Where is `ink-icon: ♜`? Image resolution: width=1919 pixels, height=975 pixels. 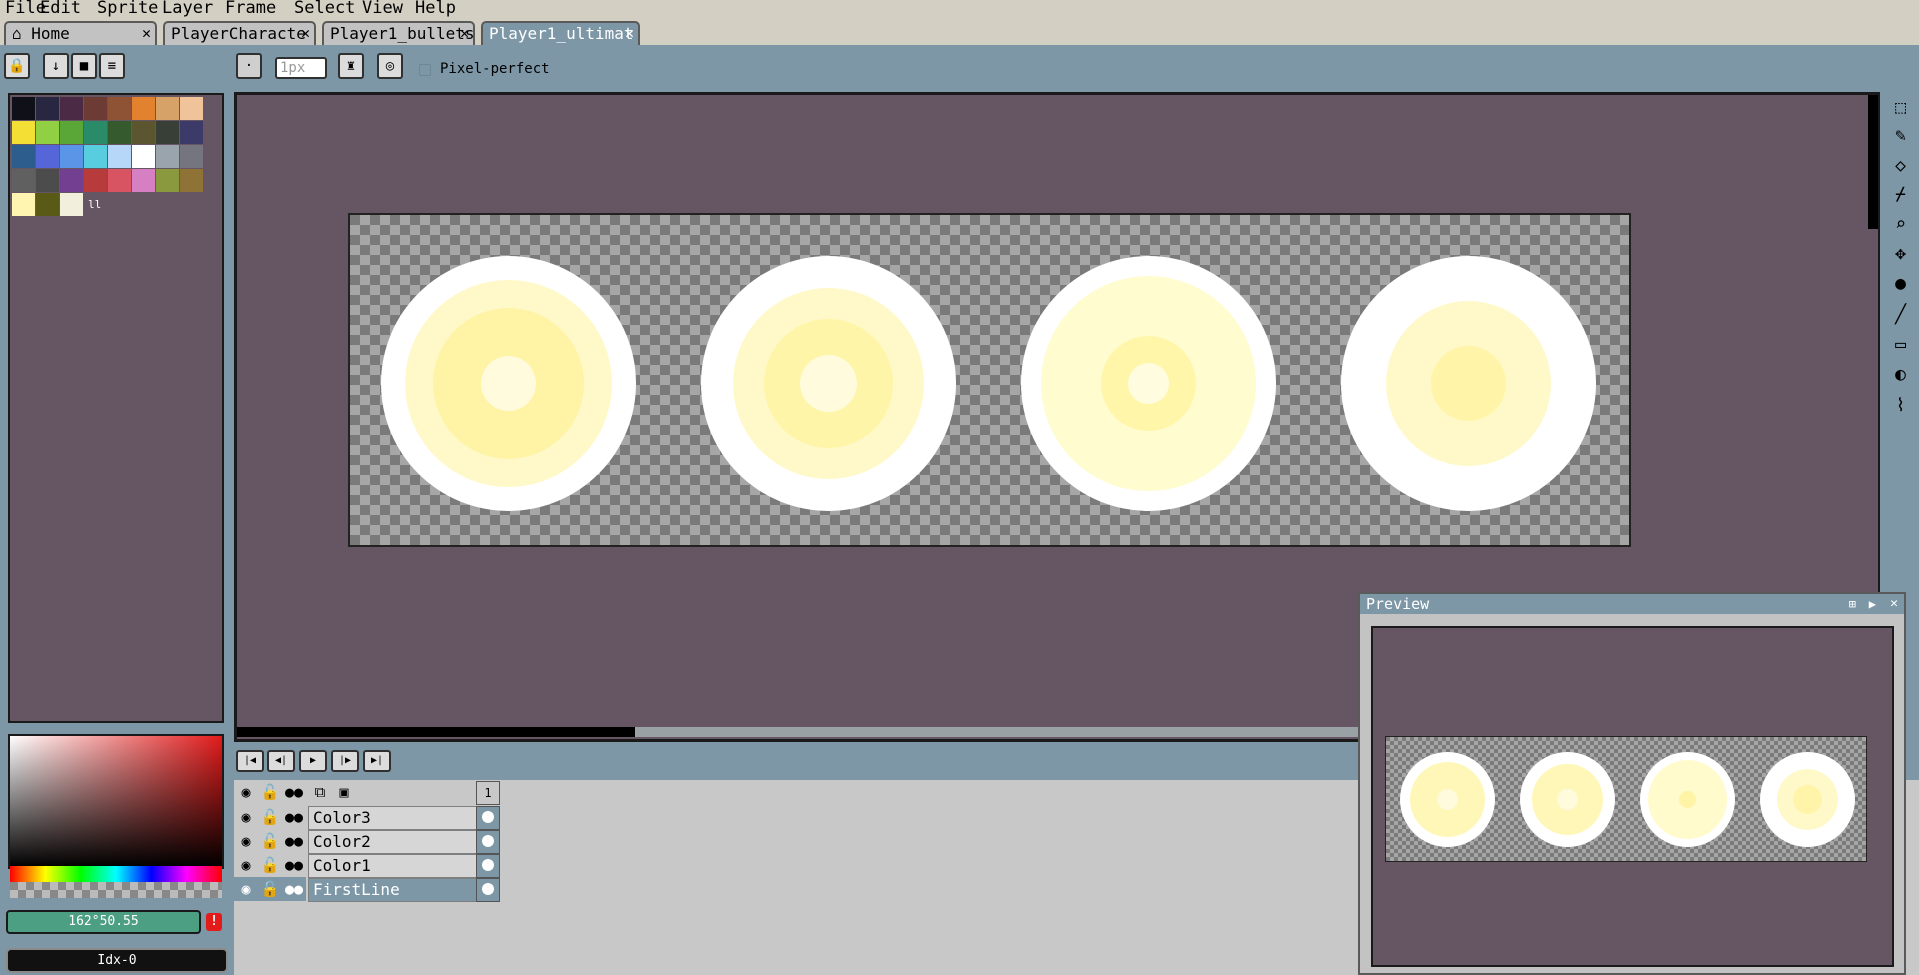
ink-icon: ♜ is located at coordinates (351, 66).